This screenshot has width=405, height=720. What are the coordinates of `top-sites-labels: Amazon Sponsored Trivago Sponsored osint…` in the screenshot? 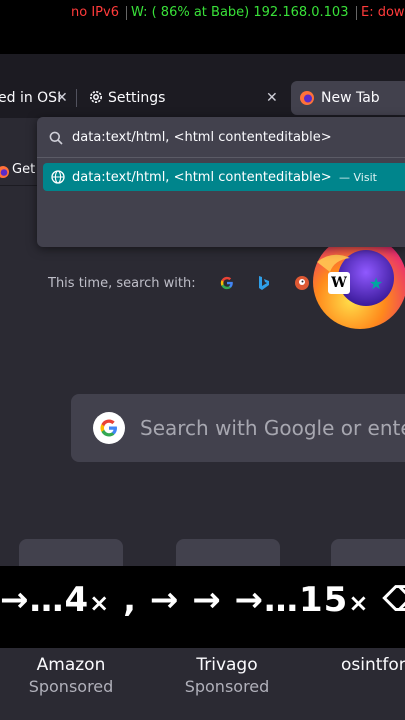 It's located at (202, 684).